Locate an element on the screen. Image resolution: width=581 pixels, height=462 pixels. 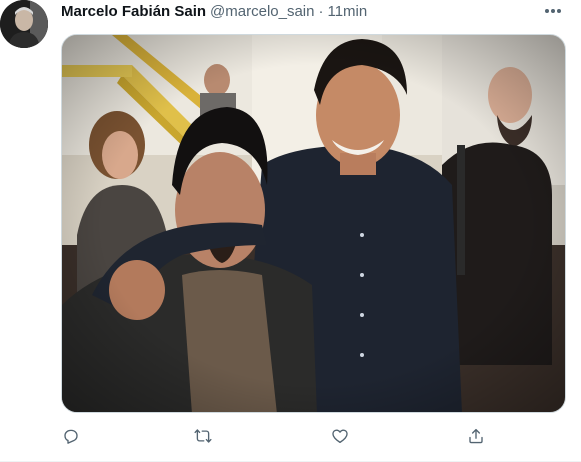
share-button is located at coordinates (476, 436).